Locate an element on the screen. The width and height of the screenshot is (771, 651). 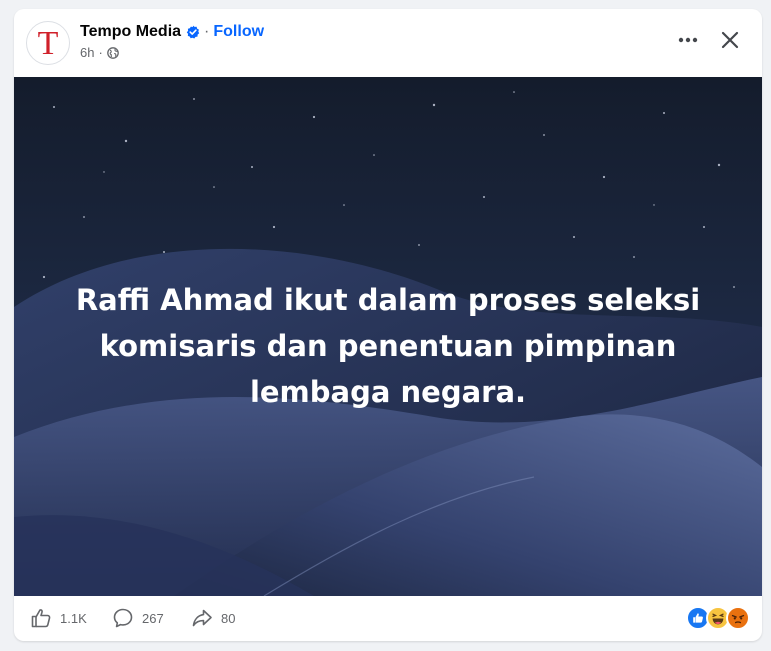
page-avatar: T is located at coordinates (48, 43).